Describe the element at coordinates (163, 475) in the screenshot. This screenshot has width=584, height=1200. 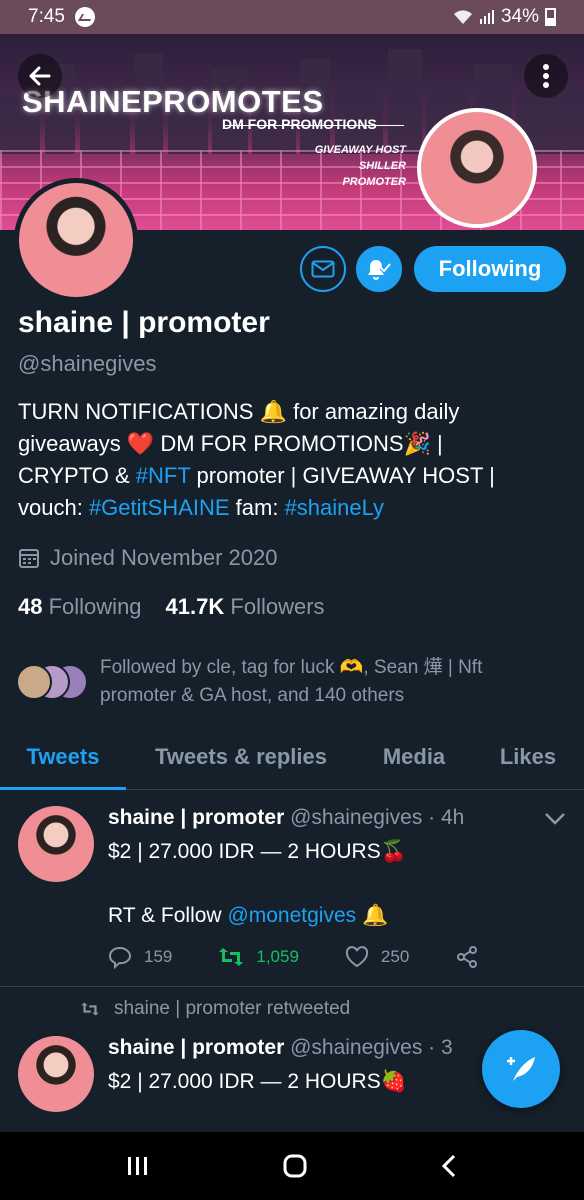
I see `hashtag-link: #NFT` at that location.